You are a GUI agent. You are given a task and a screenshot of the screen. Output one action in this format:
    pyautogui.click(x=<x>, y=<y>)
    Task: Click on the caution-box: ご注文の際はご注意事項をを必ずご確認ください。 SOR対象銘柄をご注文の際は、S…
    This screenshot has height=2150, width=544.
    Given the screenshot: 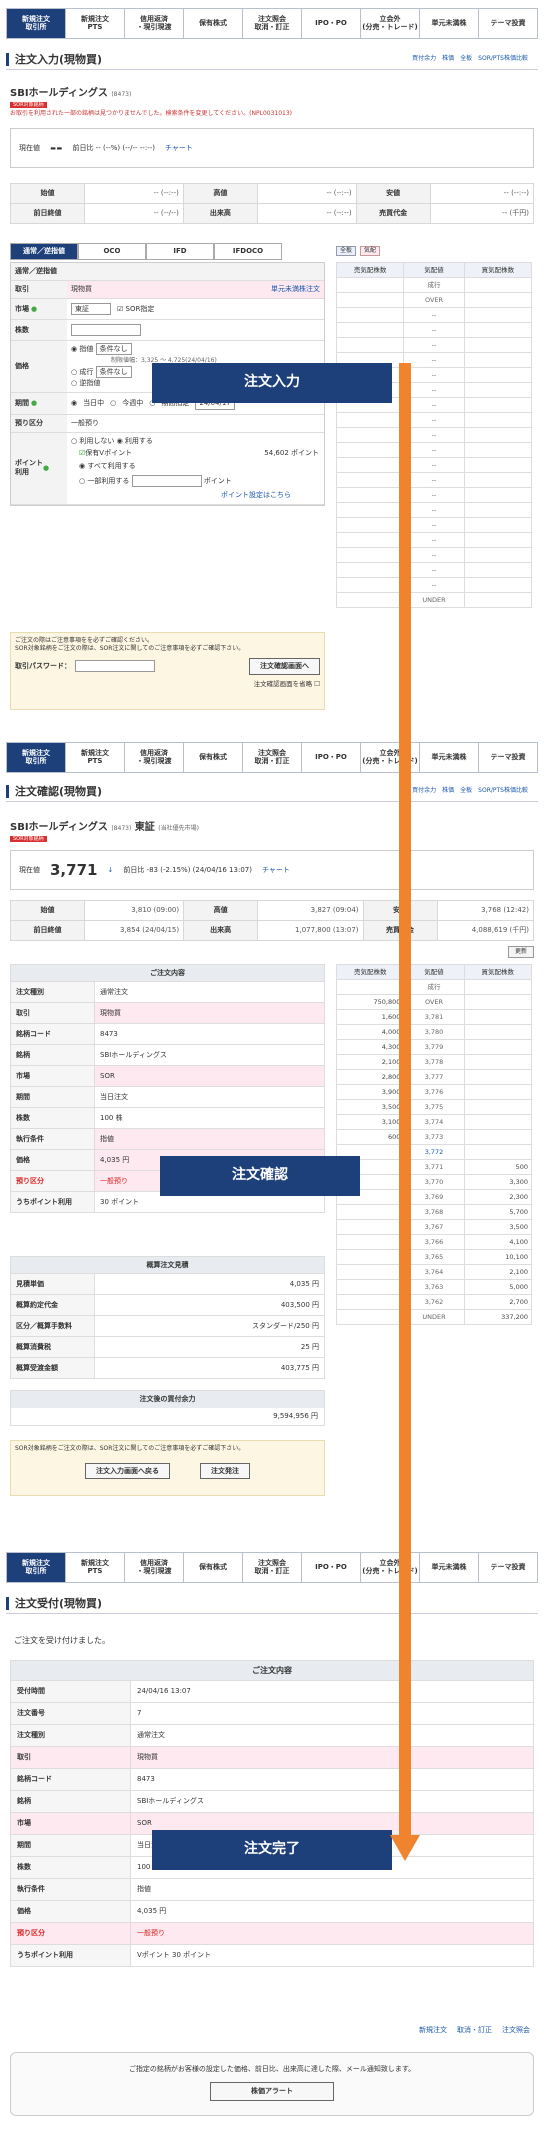 What is the action you would take?
    pyautogui.click(x=167, y=671)
    